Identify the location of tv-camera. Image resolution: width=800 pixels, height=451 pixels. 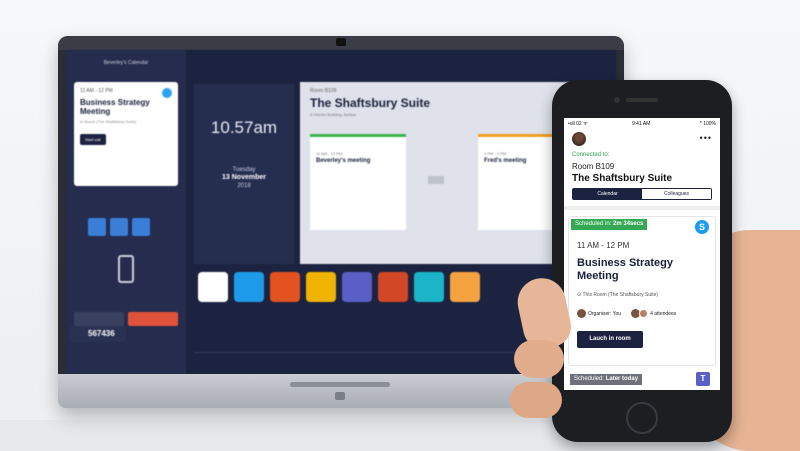
(341, 42).